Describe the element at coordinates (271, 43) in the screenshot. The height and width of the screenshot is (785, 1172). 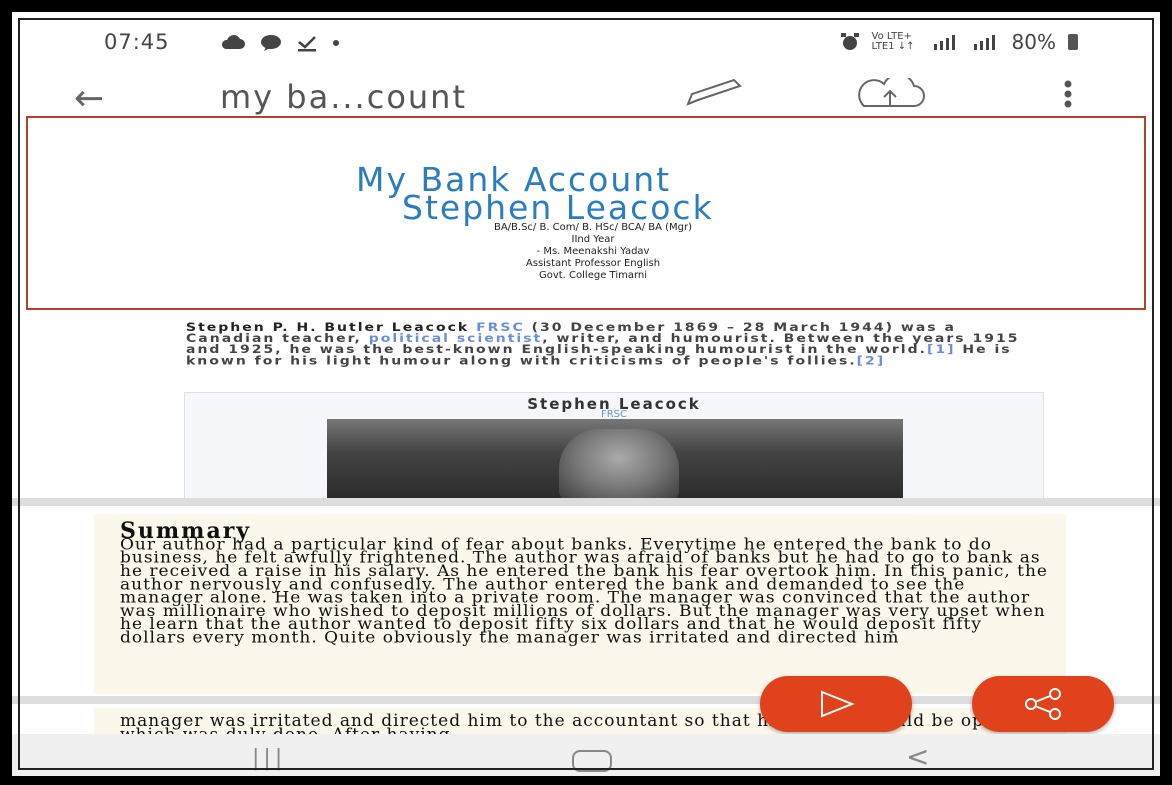
I see `chat-icon` at that location.